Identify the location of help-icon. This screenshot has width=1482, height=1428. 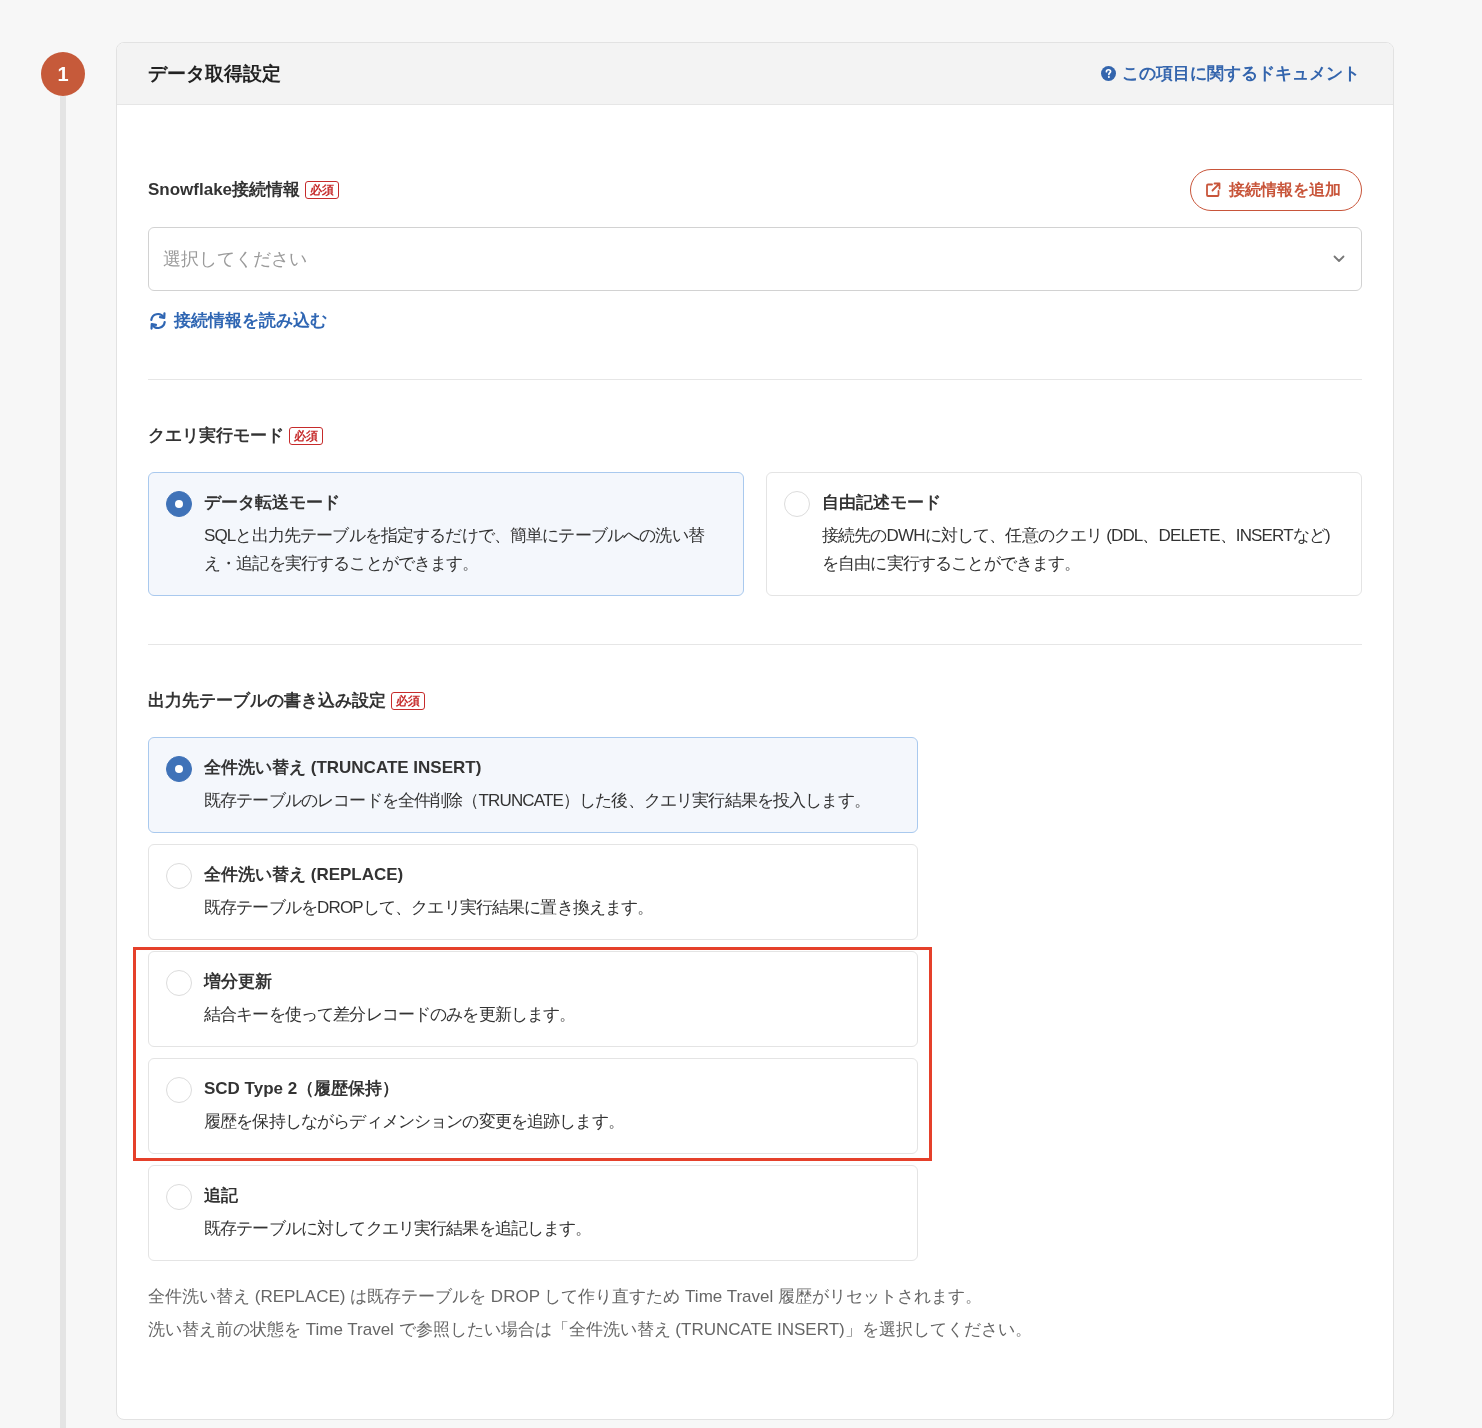
(1108, 73).